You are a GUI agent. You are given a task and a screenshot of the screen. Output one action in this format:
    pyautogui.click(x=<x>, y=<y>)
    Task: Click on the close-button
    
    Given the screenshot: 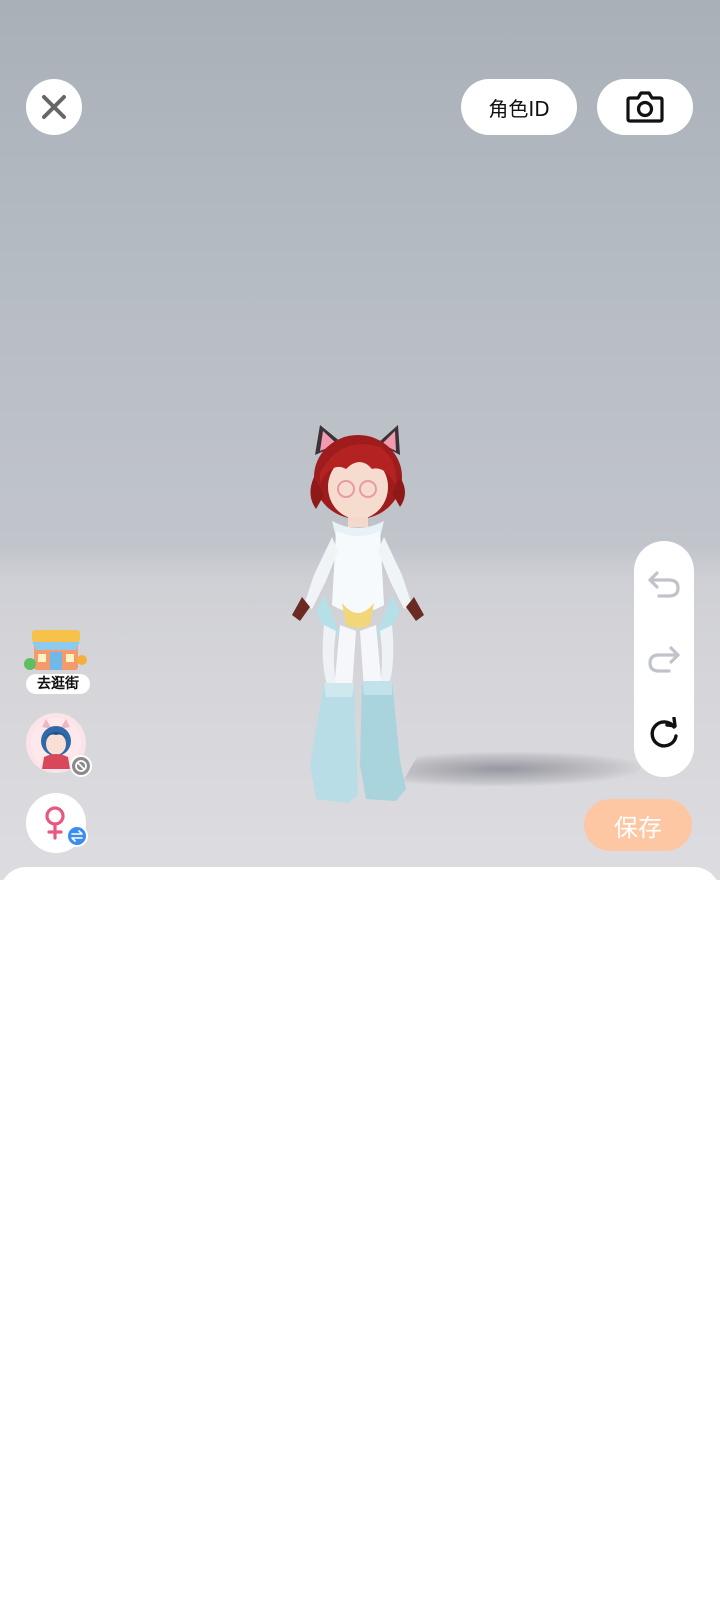 What is the action you would take?
    pyautogui.click(x=54, y=107)
    